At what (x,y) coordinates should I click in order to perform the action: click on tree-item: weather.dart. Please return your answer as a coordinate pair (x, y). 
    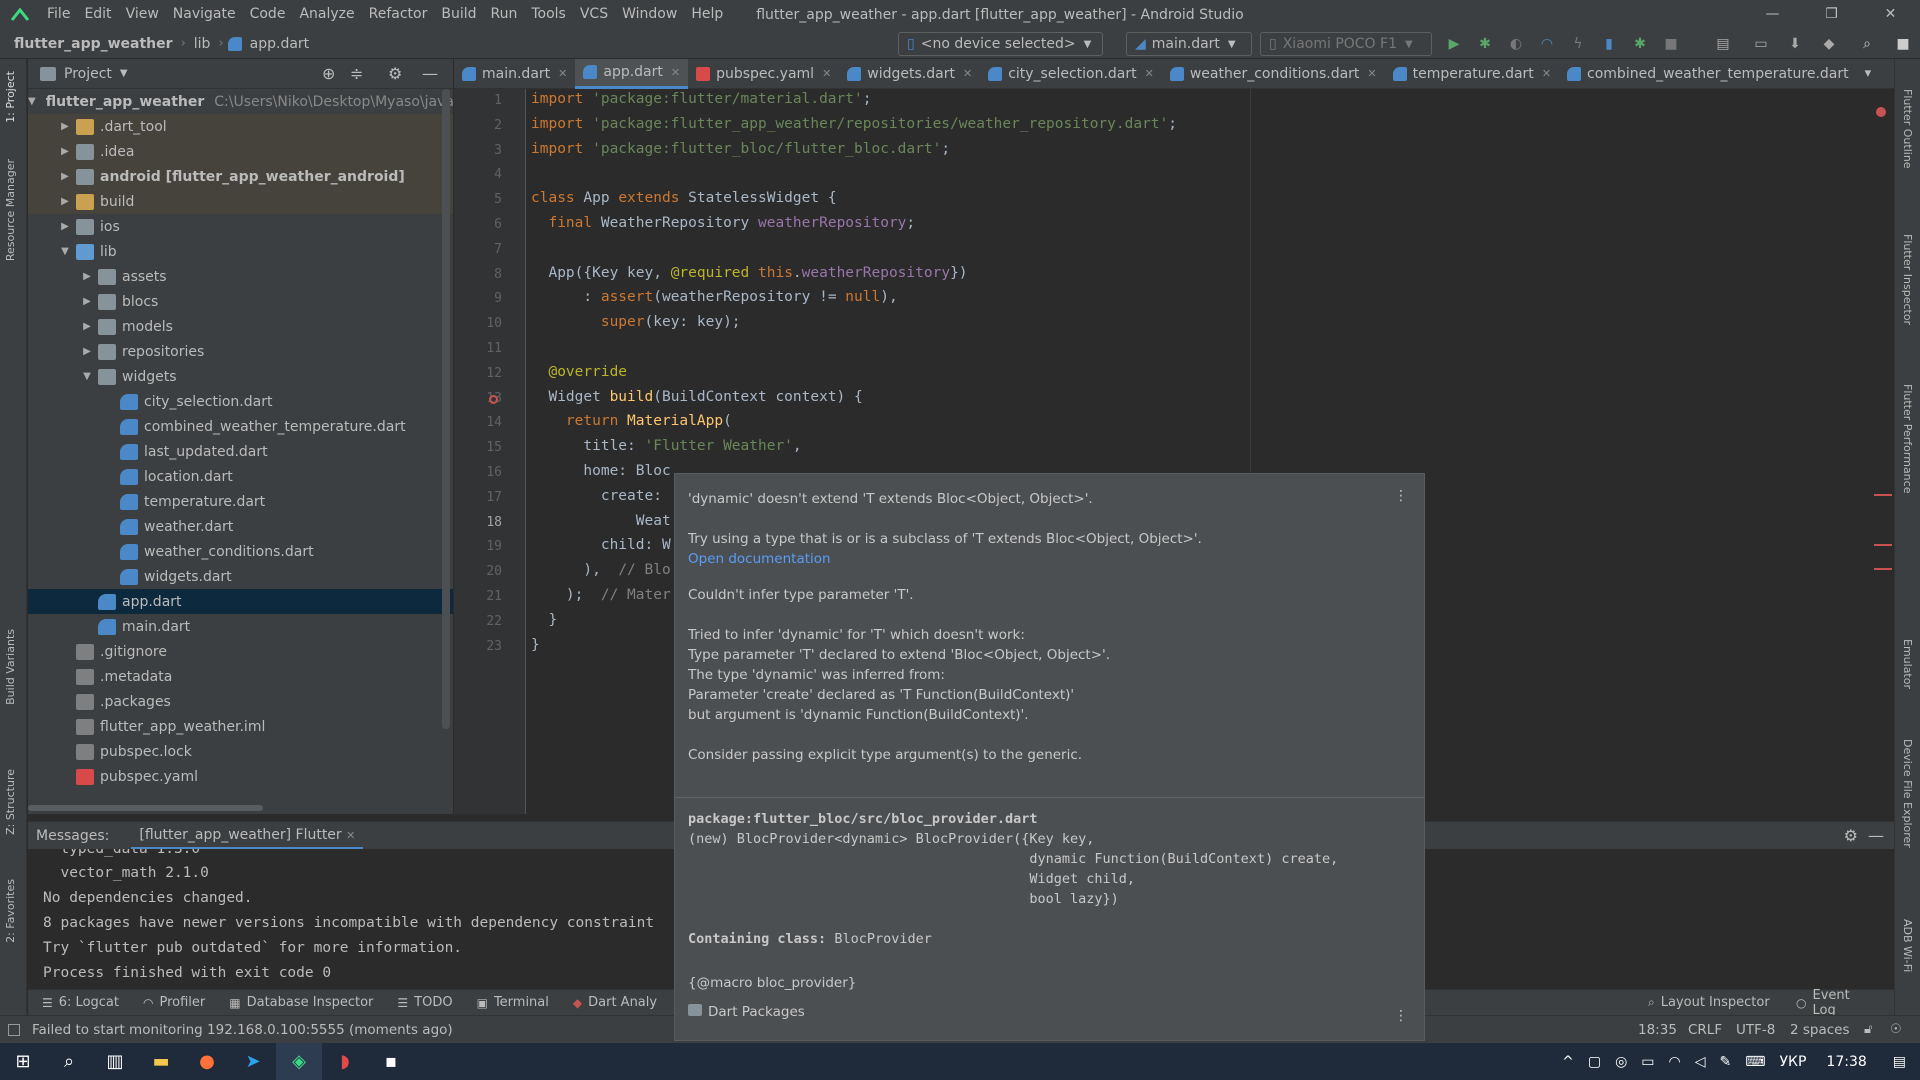
    Looking at the image, I should click on (240, 526).